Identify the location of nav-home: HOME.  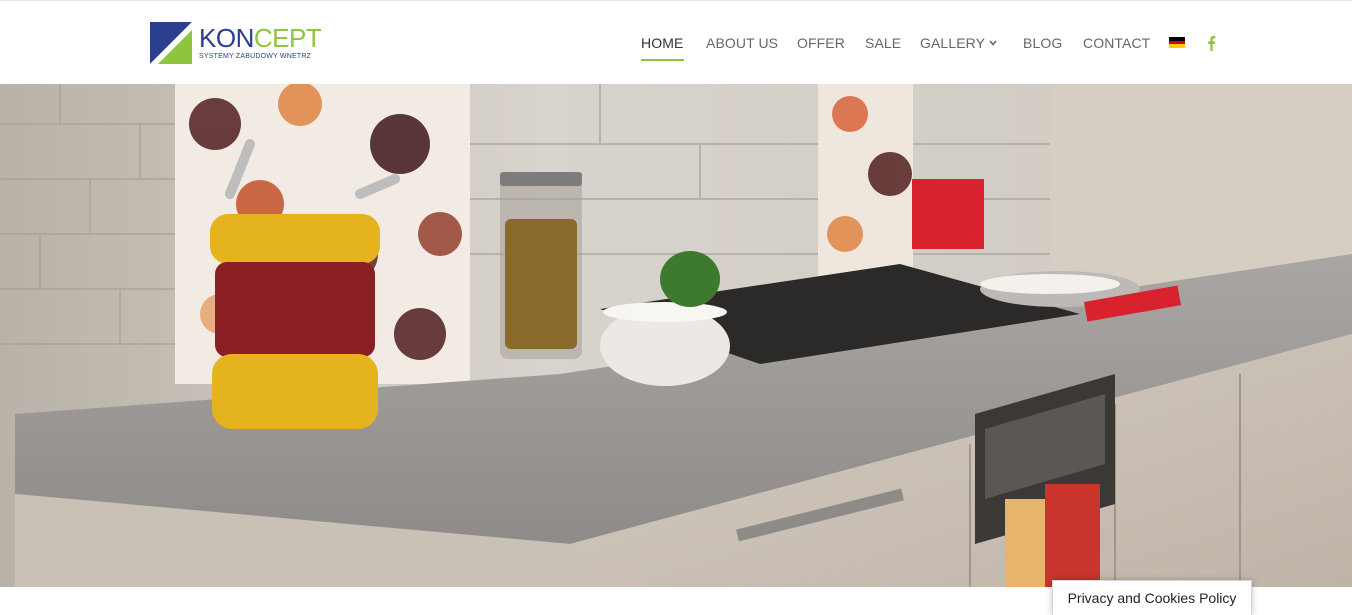
(662, 43).